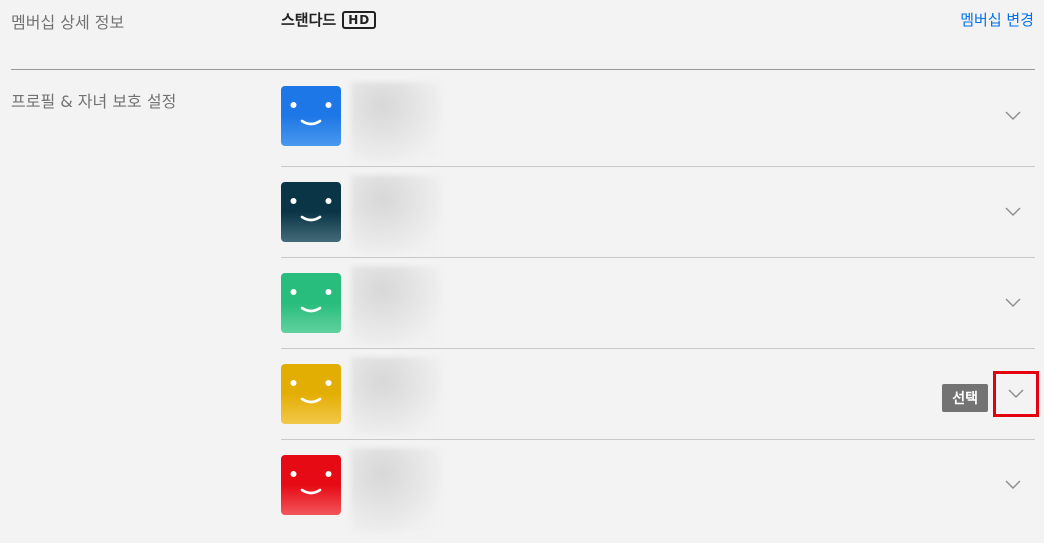 Image resolution: width=1044 pixels, height=543 pixels. Describe the element at coordinates (965, 398) in the screenshot. I see `select-tooltip: 선택` at that location.